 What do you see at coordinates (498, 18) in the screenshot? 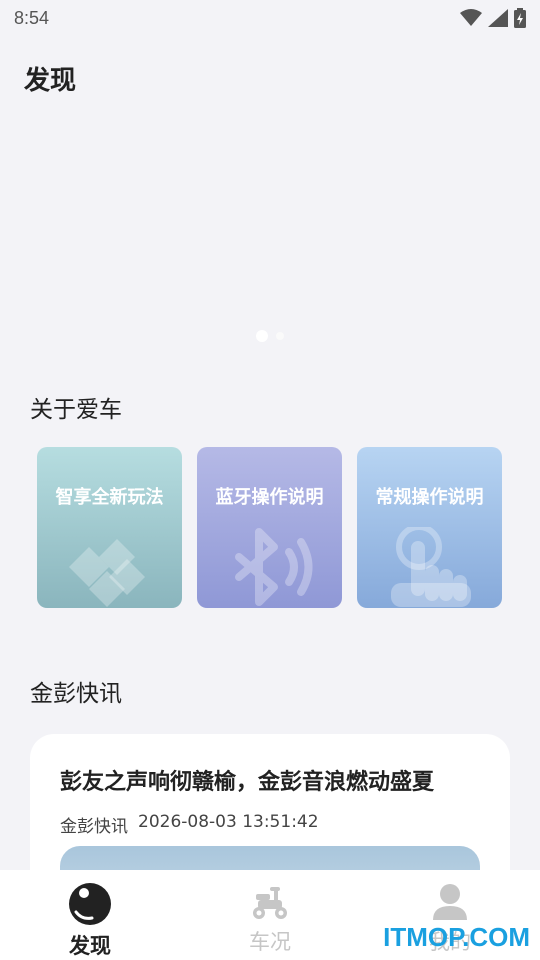
I see `signal-icon` at bounding box center [498, 18].